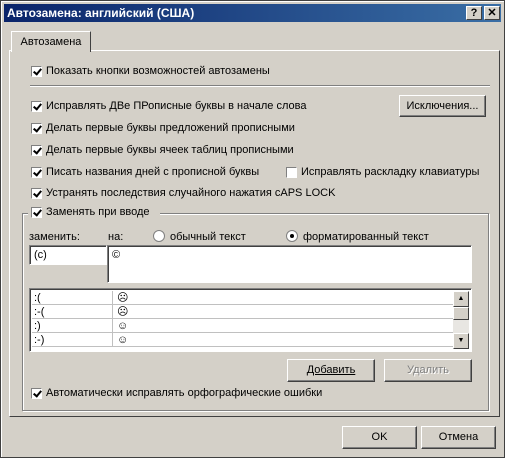 Image resolution: width=505 pixels, height=458 pixels. I want to click on with-label: на:, so click(116, 237).